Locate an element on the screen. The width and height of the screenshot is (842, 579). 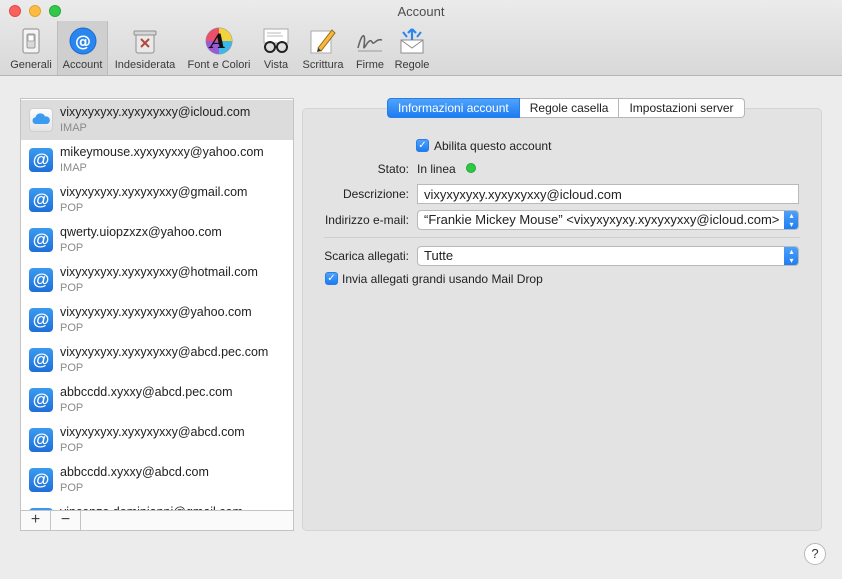
toolbar-label: Account is located at coordinates (82, 65).